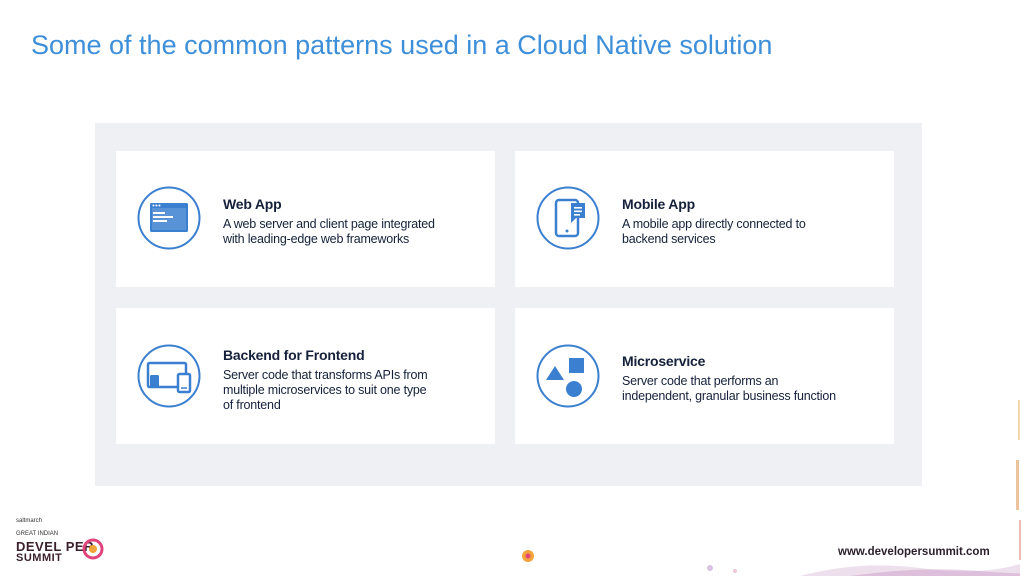 The image size is (1024, 576). What do you see at coordinates (658, 204) in the screenshot?
I see `card-title: Mobile App` at bounding box center [658, 204].